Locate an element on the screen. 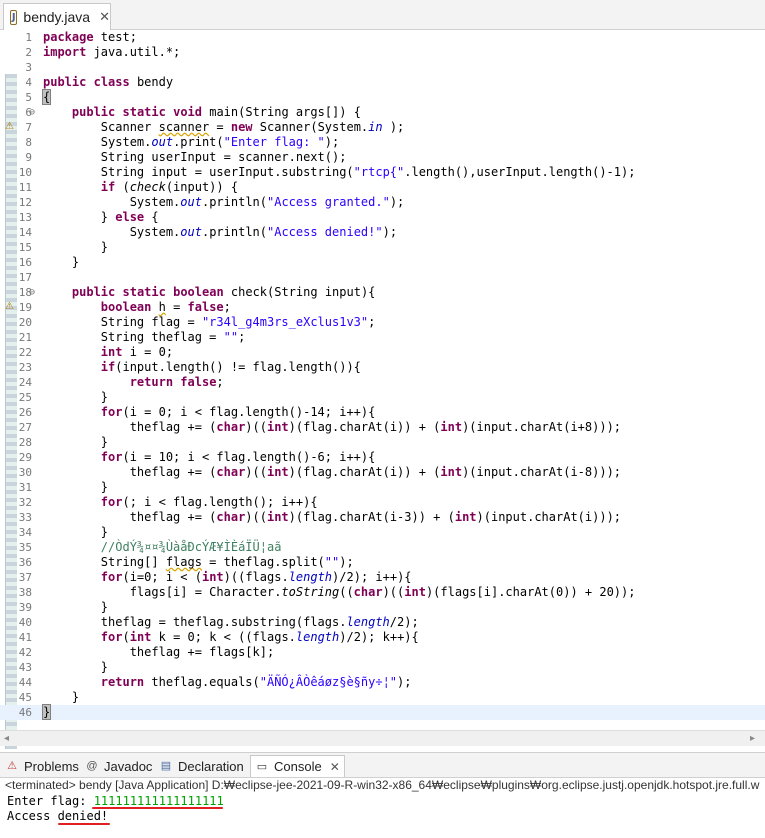 The height and width of the screenshot is (838, 765). code-token: "r34l_g4m3rs_eXclus1v3" is located at coordinates (285, 322).